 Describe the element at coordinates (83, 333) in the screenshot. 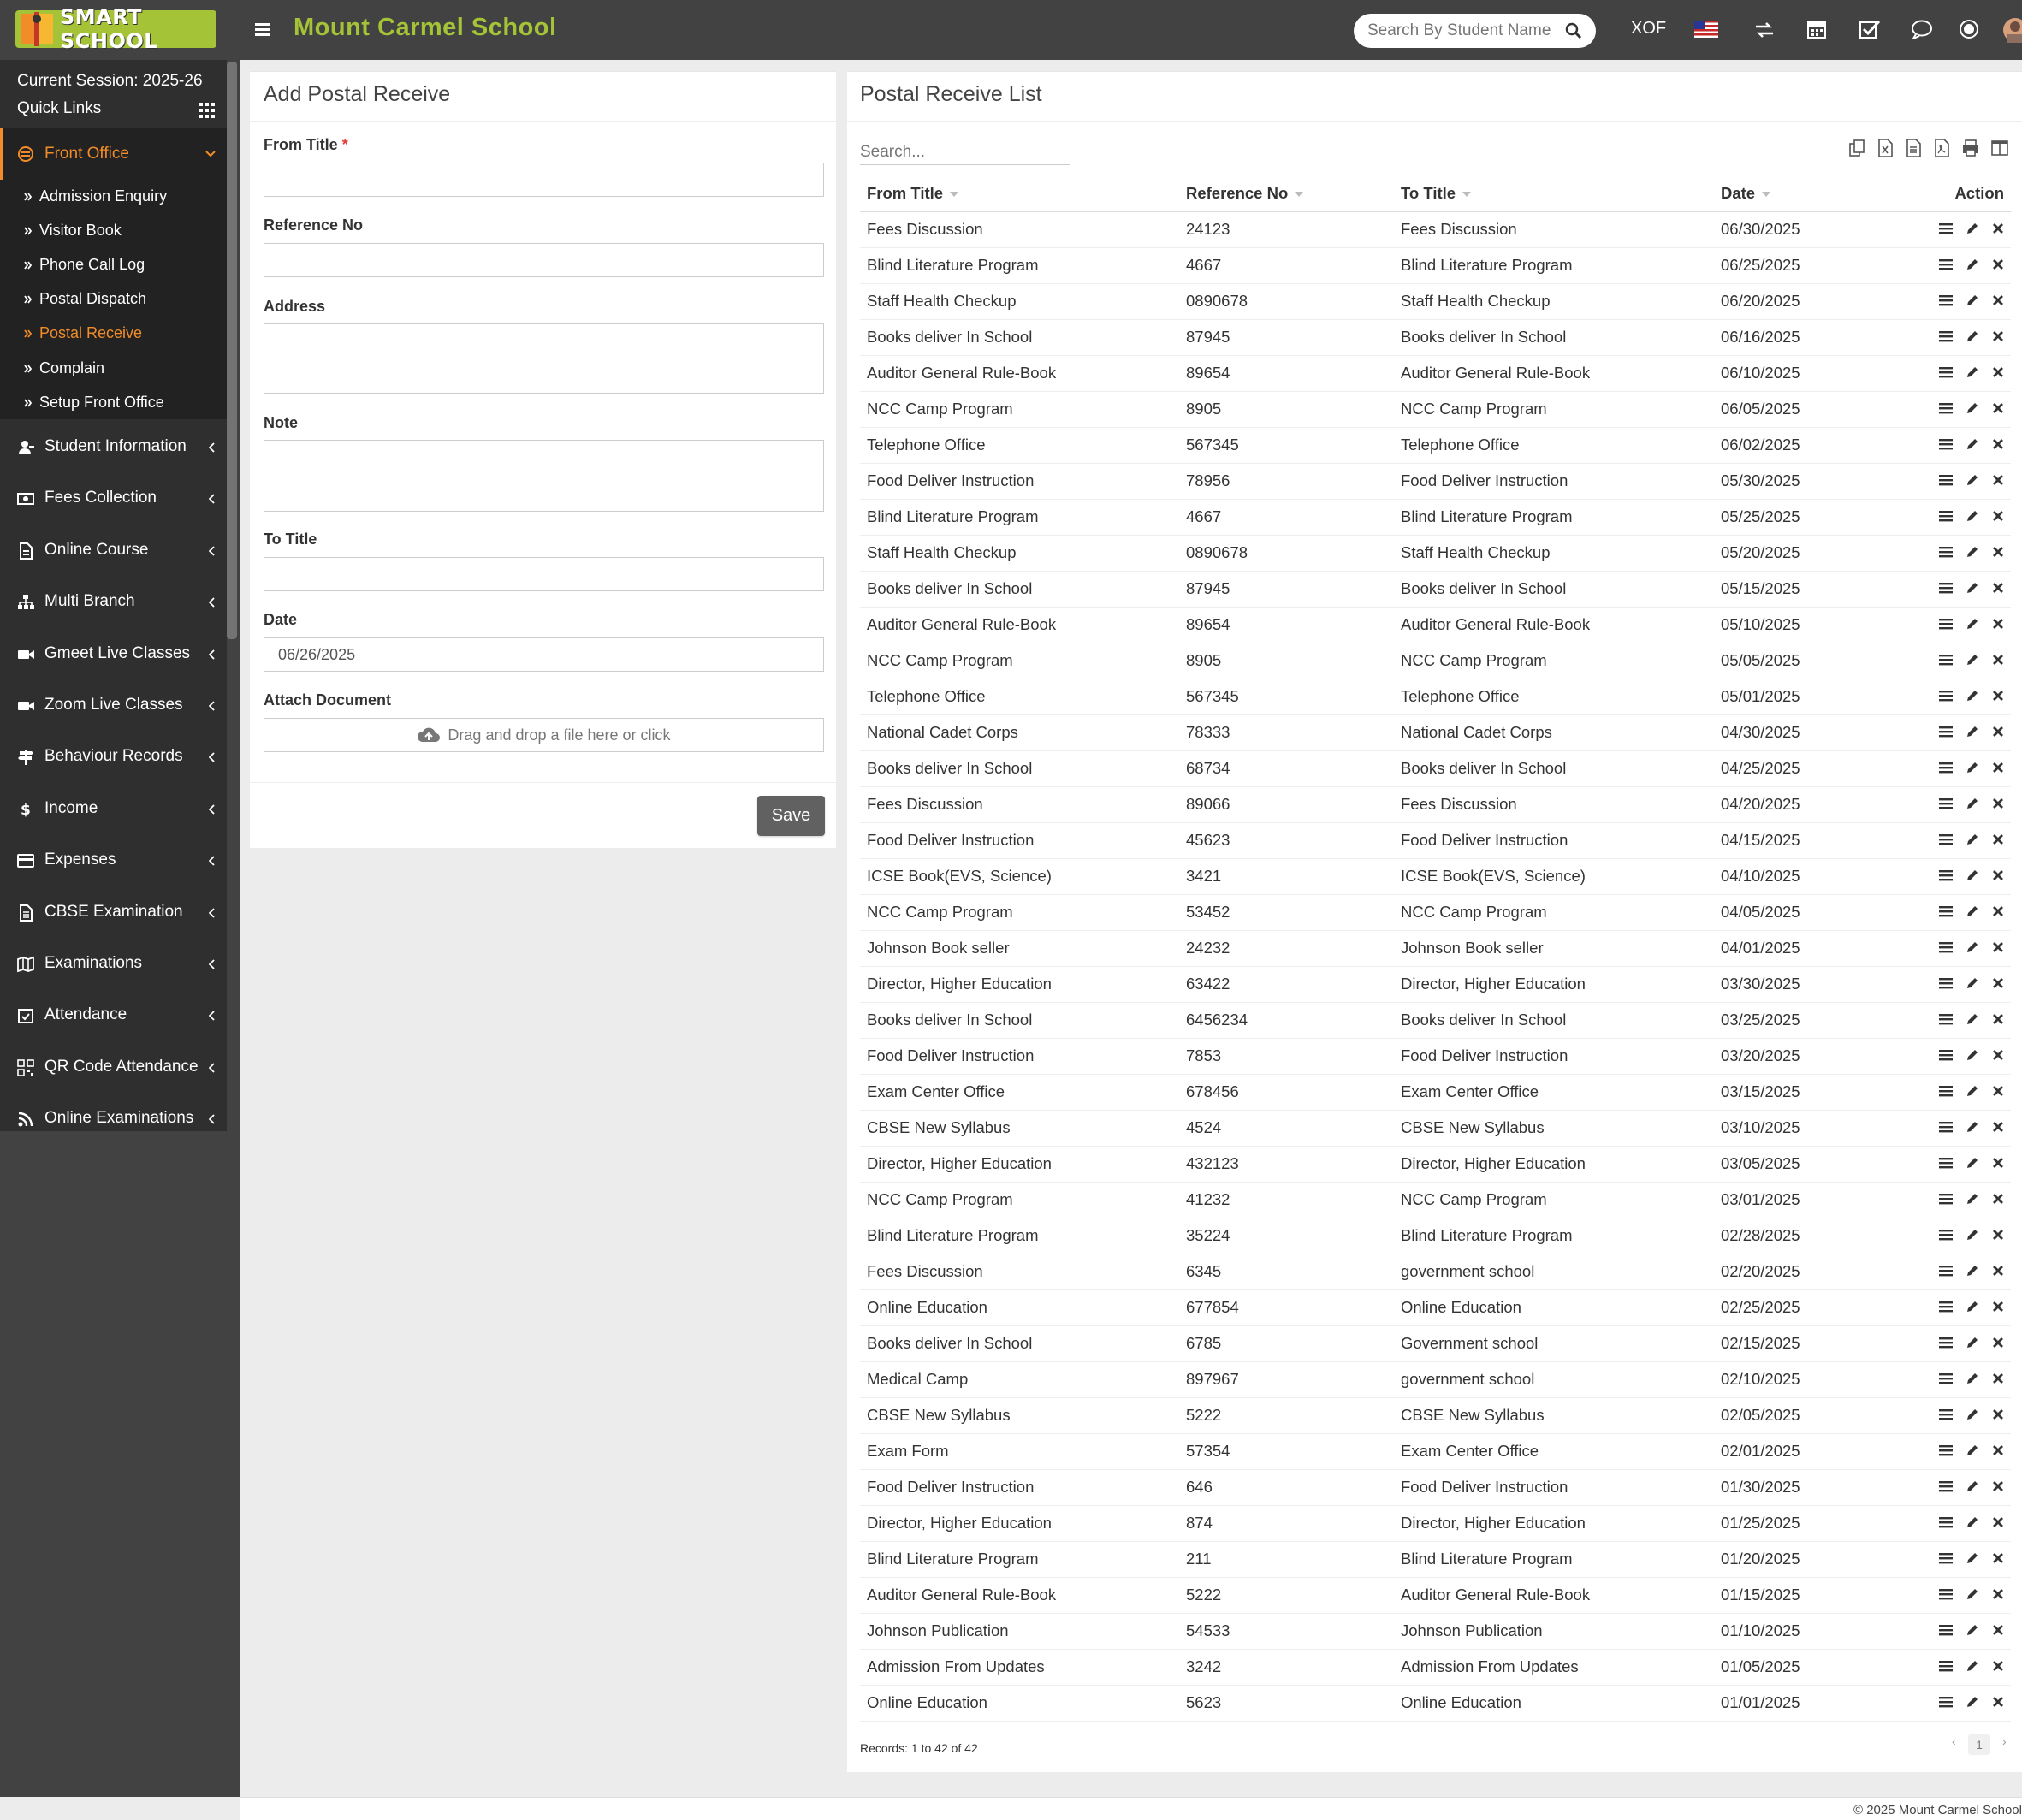

I see `submenu-item-postal-receive: Postal Receive` at that location.